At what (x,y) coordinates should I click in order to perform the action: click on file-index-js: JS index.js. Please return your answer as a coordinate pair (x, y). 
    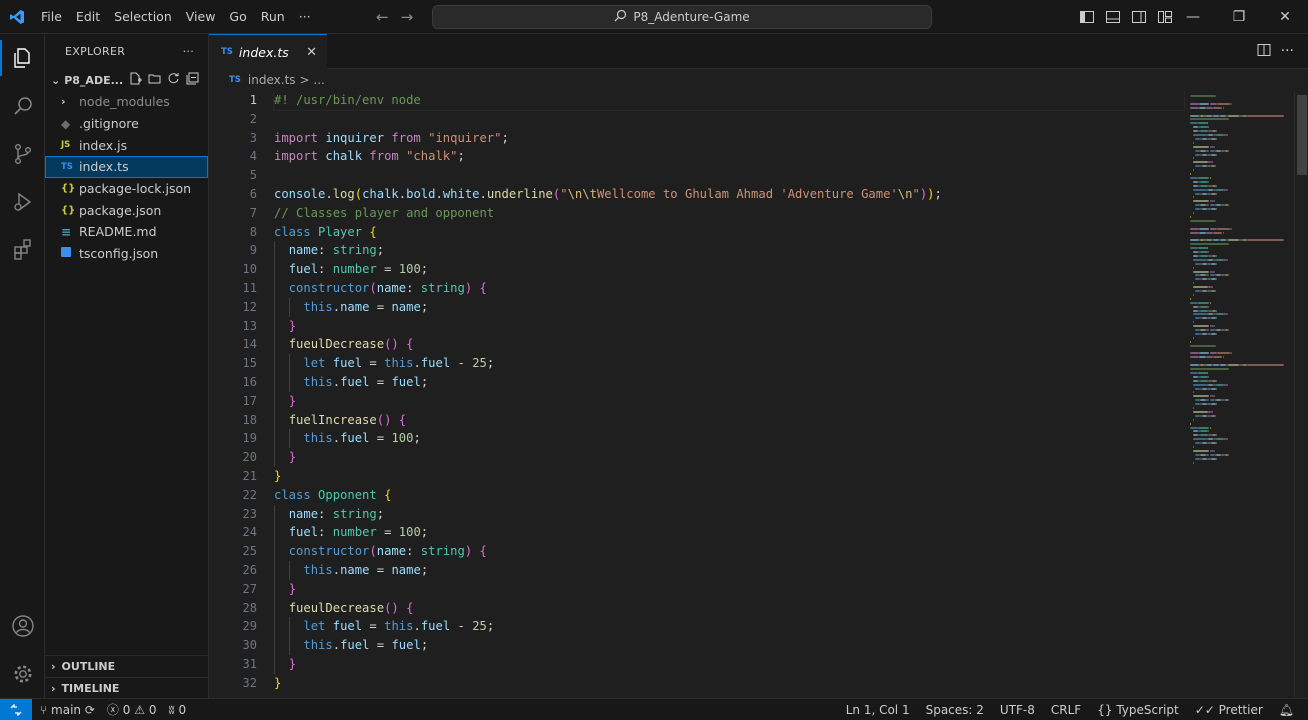
    Looking at the image, I should click on (126, 145).